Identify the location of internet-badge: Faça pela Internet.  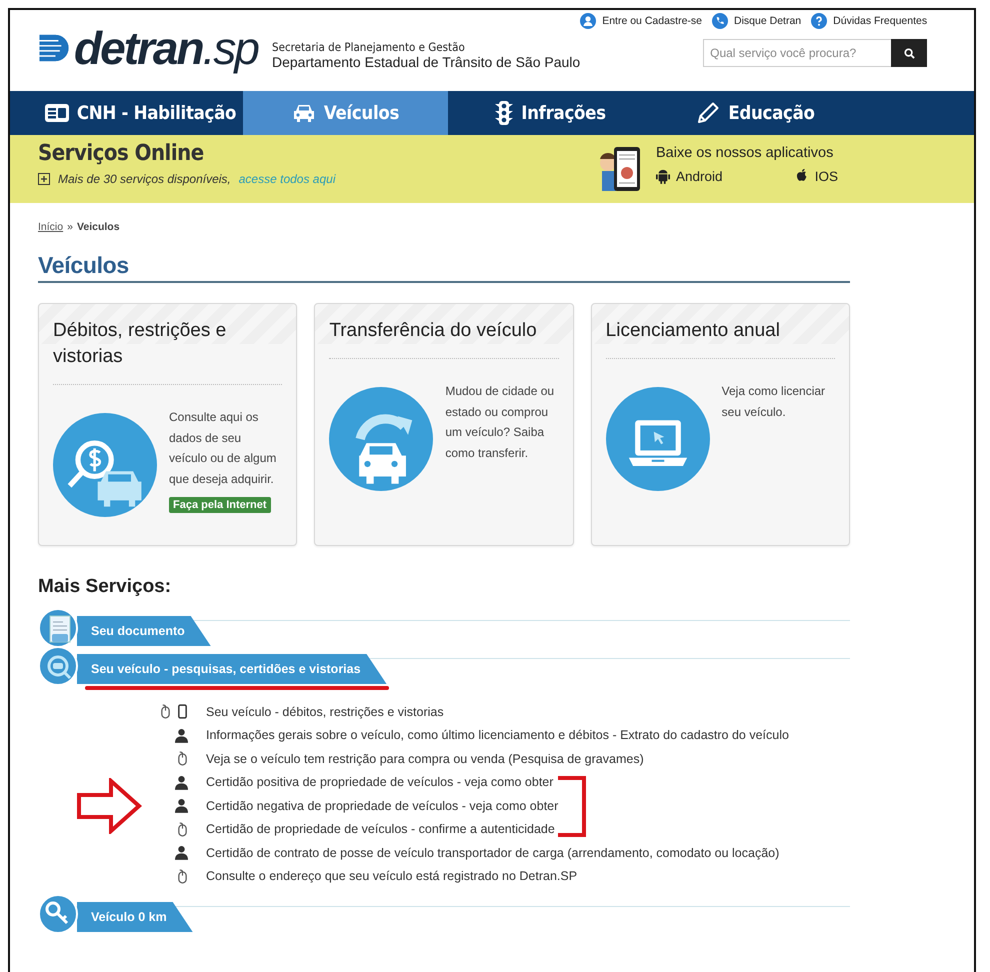
(220, 505).